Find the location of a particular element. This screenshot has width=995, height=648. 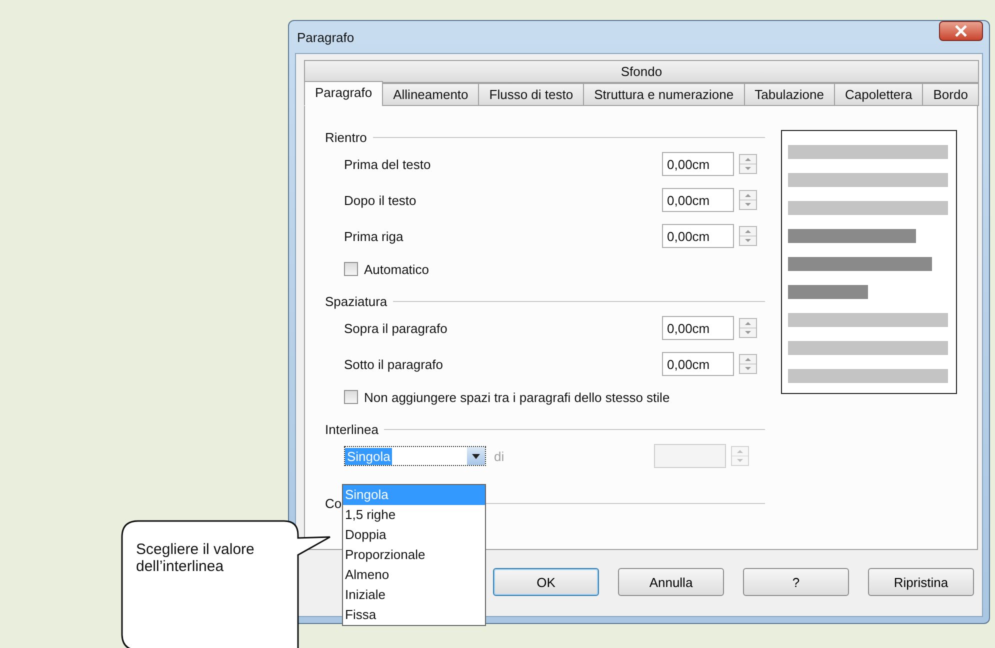

tab: Struttura e numerazione is located at coordinates (664, 94).